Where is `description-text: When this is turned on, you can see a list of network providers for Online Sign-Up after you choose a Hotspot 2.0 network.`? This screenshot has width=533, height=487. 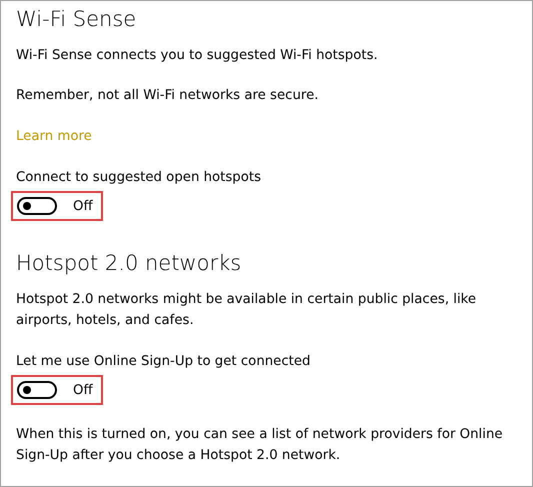
description-text: When this is turned on, you can see a list of network providers for Online Sign-Up after you choose a Hotspot 2.0 network. is located at coordinates (260, 445).